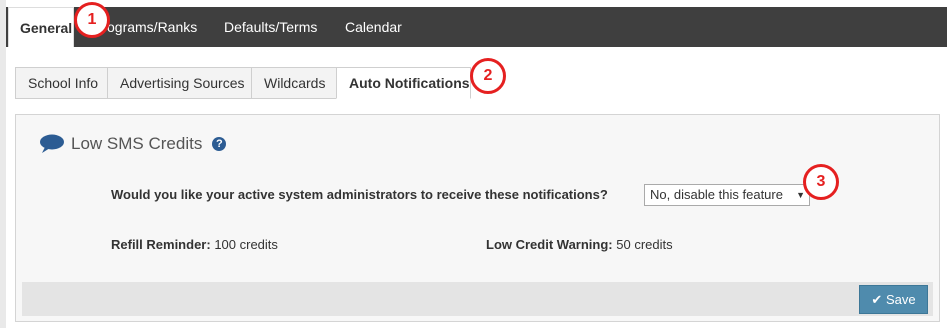 This screenshot has width=947, height=328. I want to click on tab-calendar: Calendar, so click(373, 27).